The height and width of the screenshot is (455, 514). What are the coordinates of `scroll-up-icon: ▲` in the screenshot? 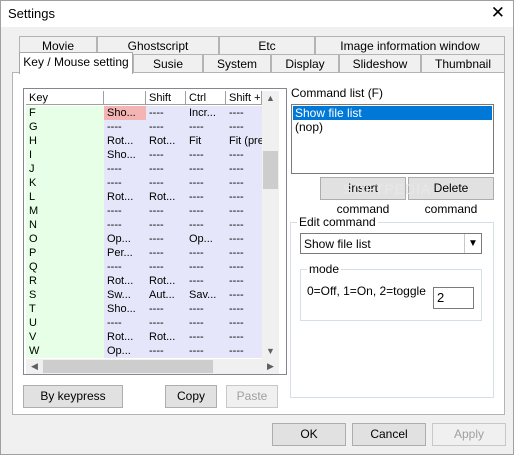 It's located at (270, 98).